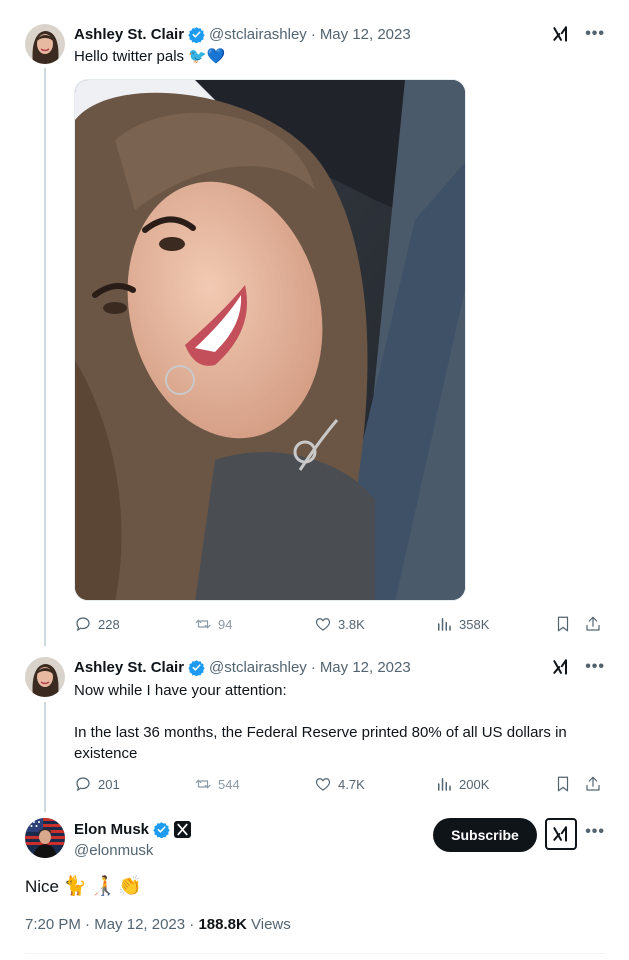  I want to click on retweet-count: 94, so click(225, 624).